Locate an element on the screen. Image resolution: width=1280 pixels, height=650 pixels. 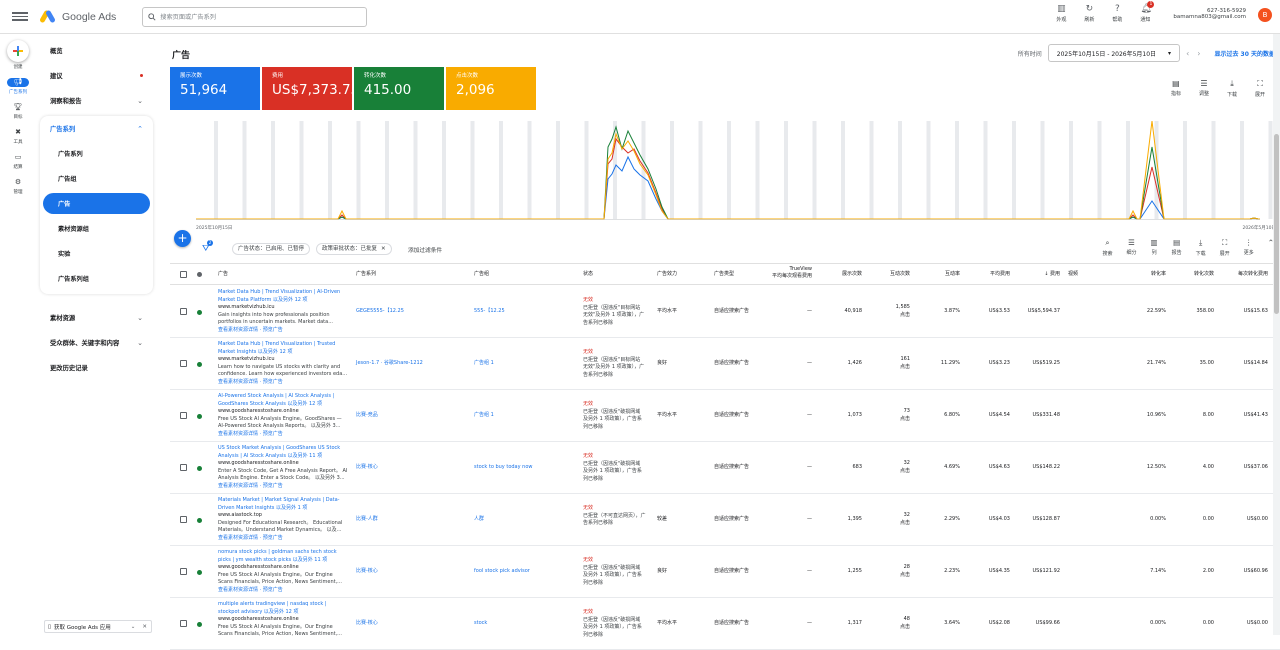
nav-recommendations: 建议 is located at coordinates (96, 75).